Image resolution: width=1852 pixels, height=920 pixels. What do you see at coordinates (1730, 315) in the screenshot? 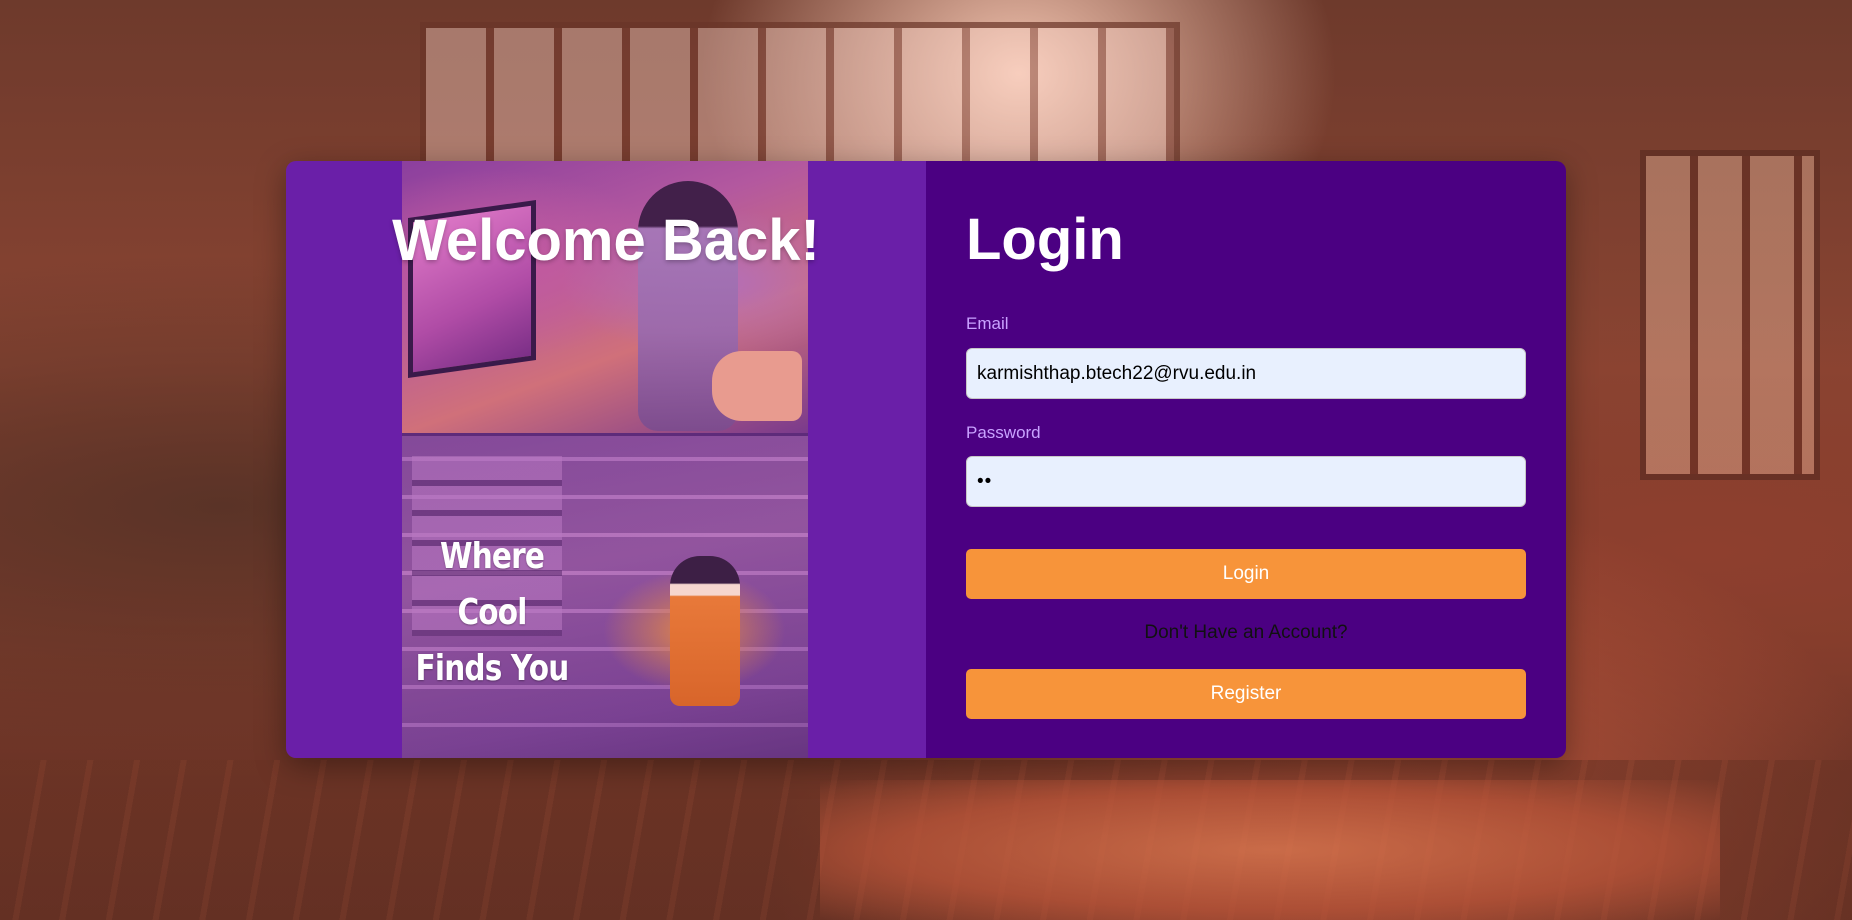
I see `background-side-window` at bounding box center [1730, 315].